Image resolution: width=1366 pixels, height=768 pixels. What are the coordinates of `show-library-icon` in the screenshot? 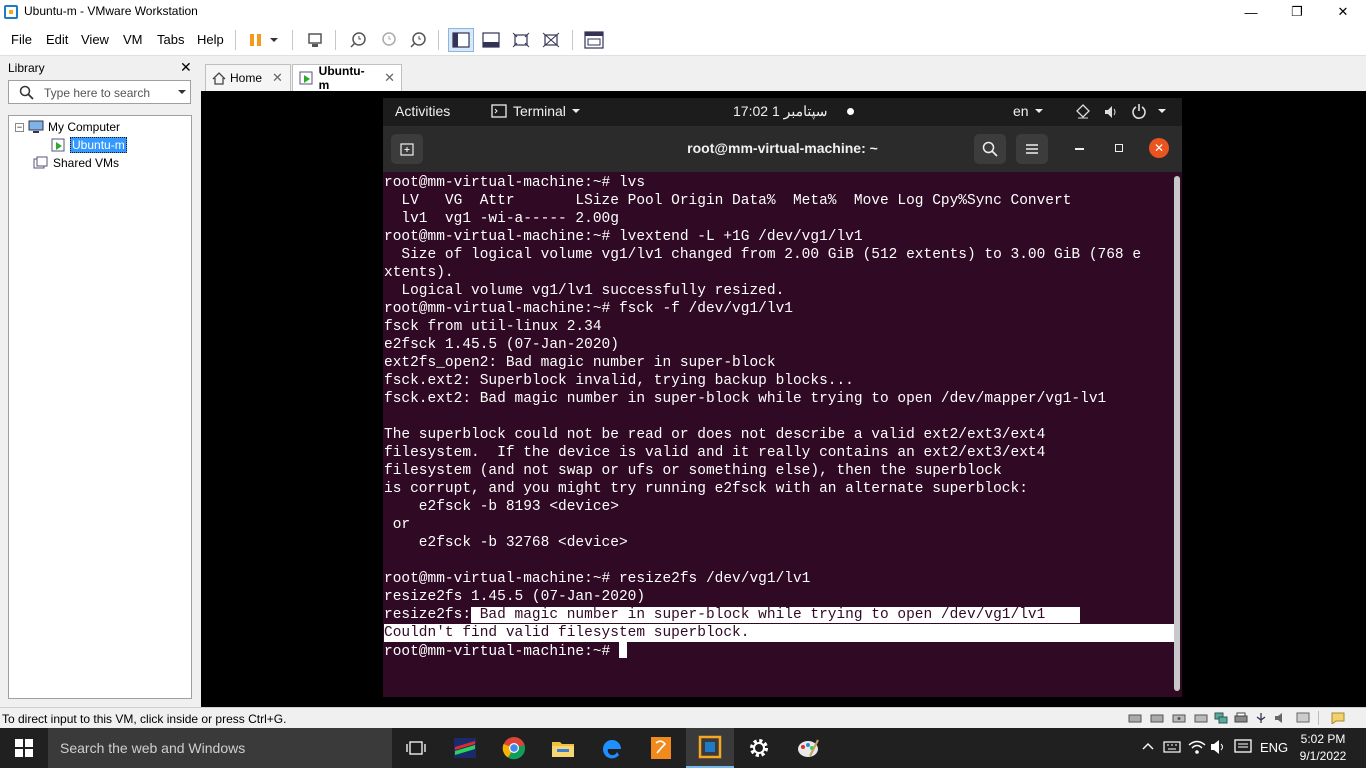 It's located at (461, 40).